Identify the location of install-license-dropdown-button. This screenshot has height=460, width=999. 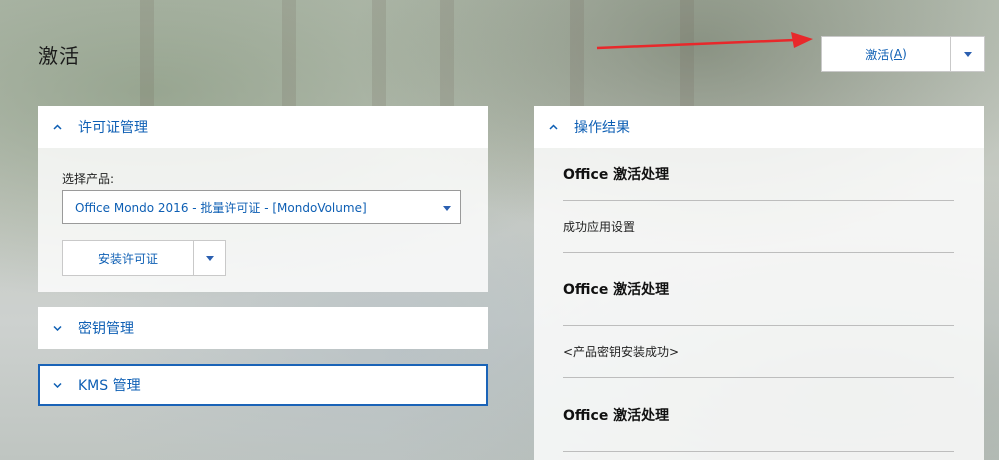
(209, 258).